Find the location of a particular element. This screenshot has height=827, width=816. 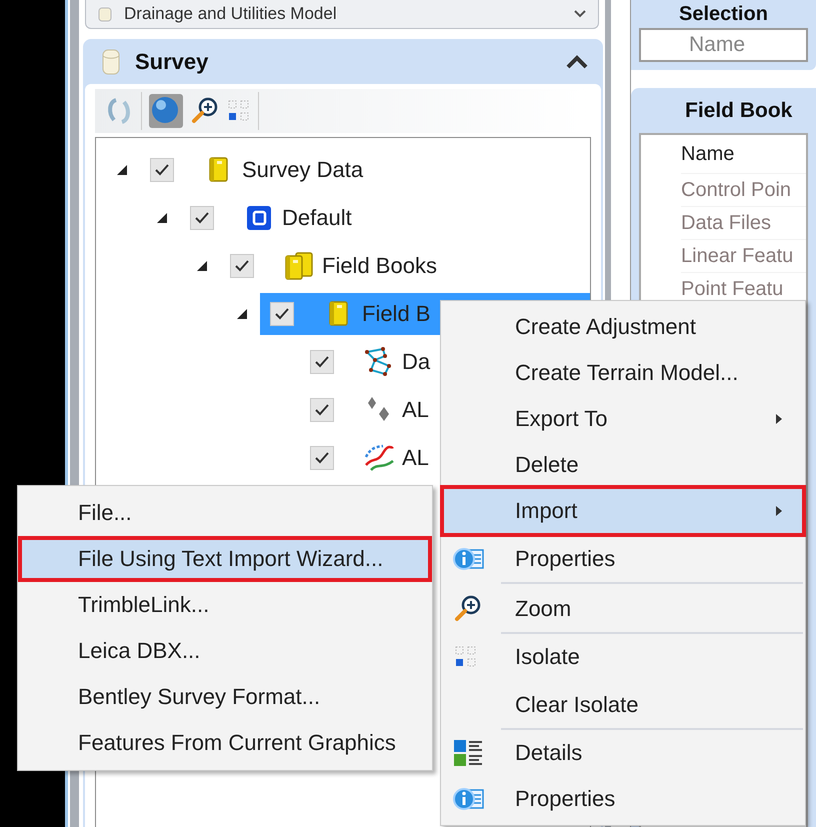

panel-title: Drainage and Utilities Model is located at coordinates (231, 14).